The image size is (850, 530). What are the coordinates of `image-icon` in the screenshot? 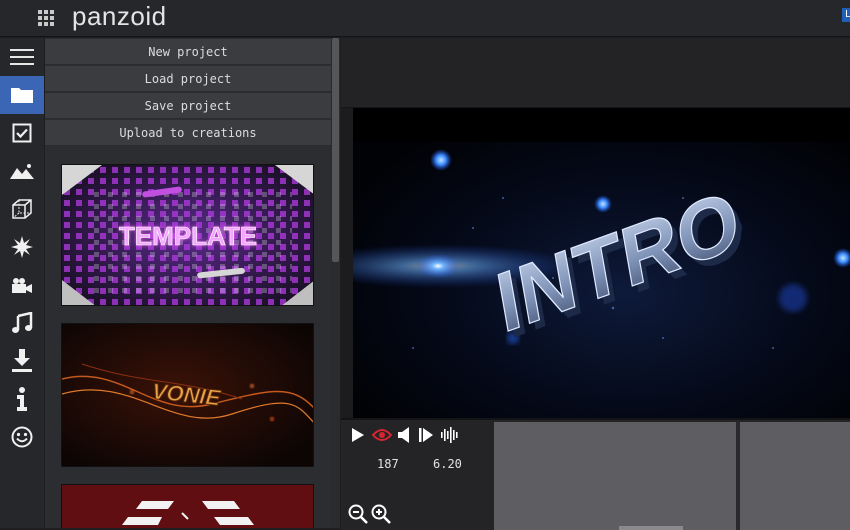 It's located at (22, 171).